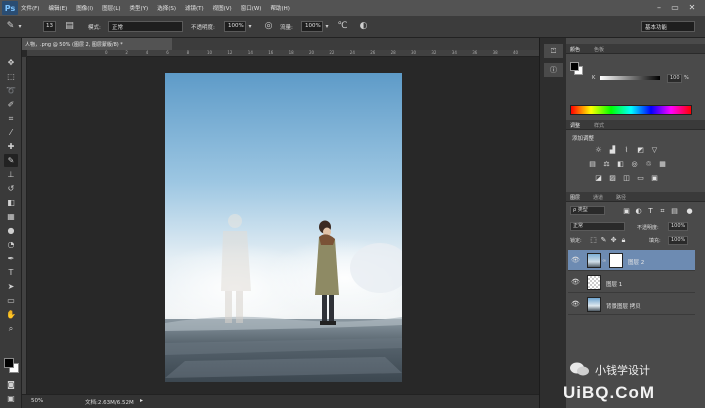 The height and width of the screenshot is (408, 705). I want to click on tab-adjustments: 调整, so click(575, 125).